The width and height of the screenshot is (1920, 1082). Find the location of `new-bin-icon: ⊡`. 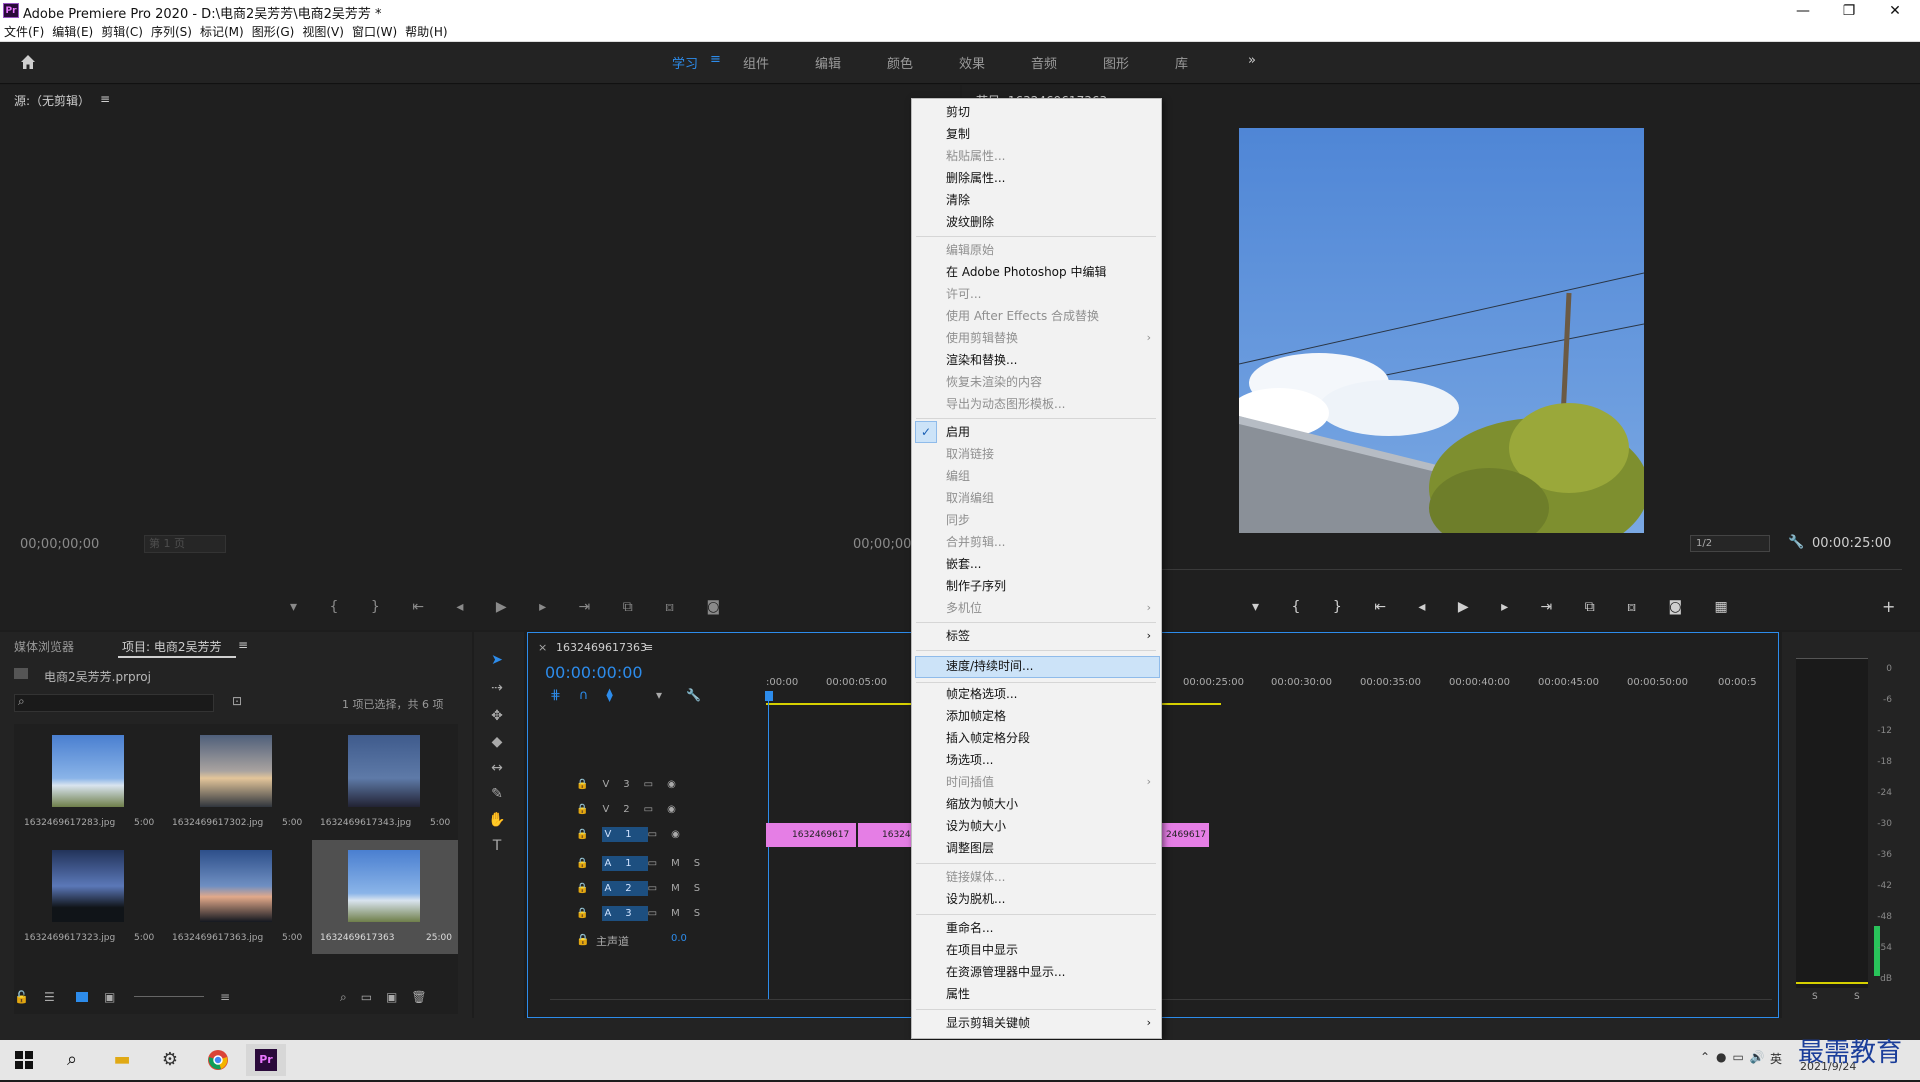

new-bin-icon: ⊡ is located at coordinates (237, 701).